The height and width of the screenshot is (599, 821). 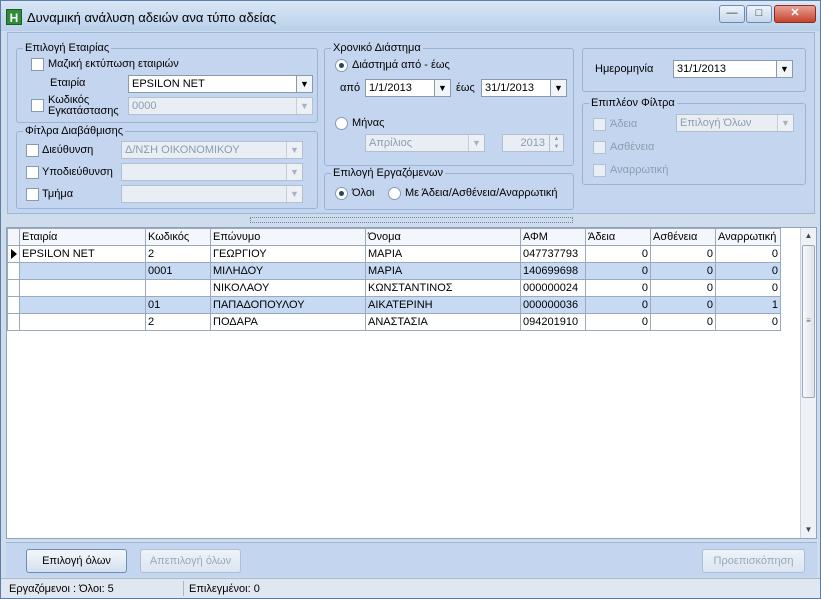 What do you see at coordinates (212, 150) in the screenshot?
I see `direction-select: Δ/ΝΣΗ ΟΙΚΟΝΟΜΙΚΟΥ ▼` at bounding box center [212, 150].